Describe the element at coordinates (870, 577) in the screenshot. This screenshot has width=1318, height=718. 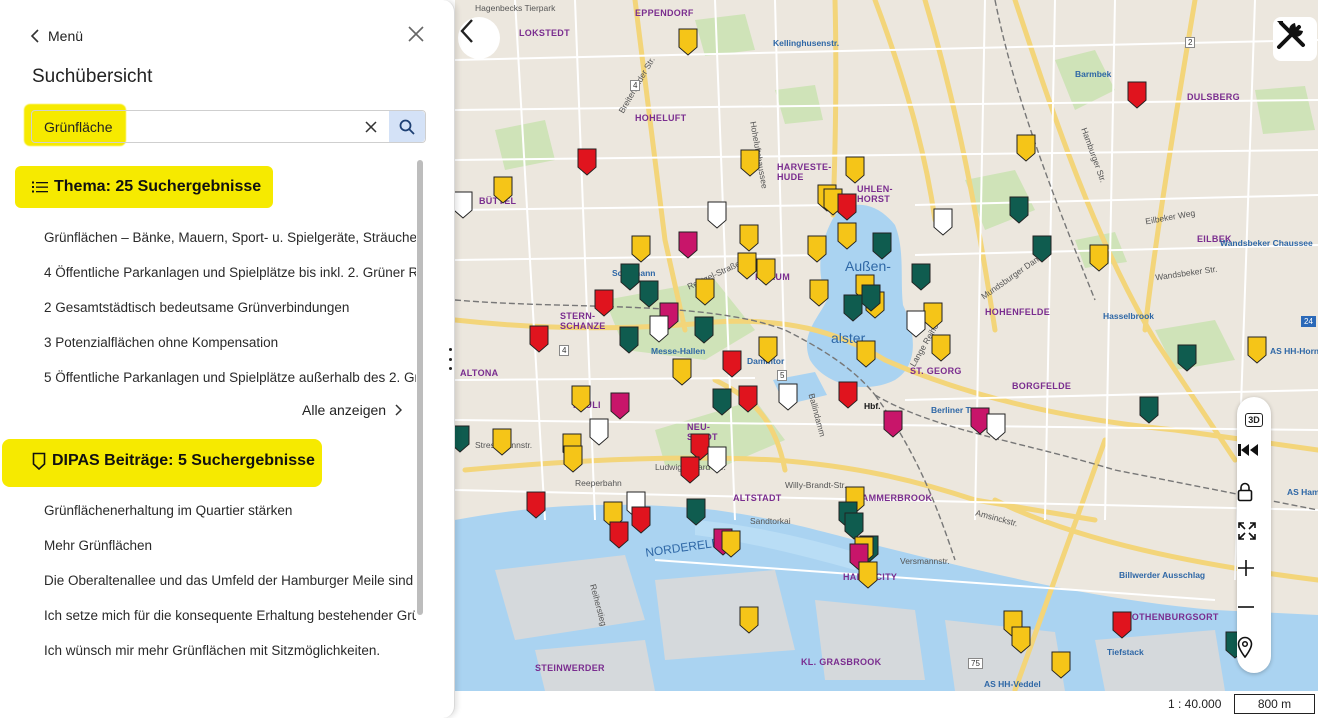
I see `district-label: HAFENCITY` at that location.